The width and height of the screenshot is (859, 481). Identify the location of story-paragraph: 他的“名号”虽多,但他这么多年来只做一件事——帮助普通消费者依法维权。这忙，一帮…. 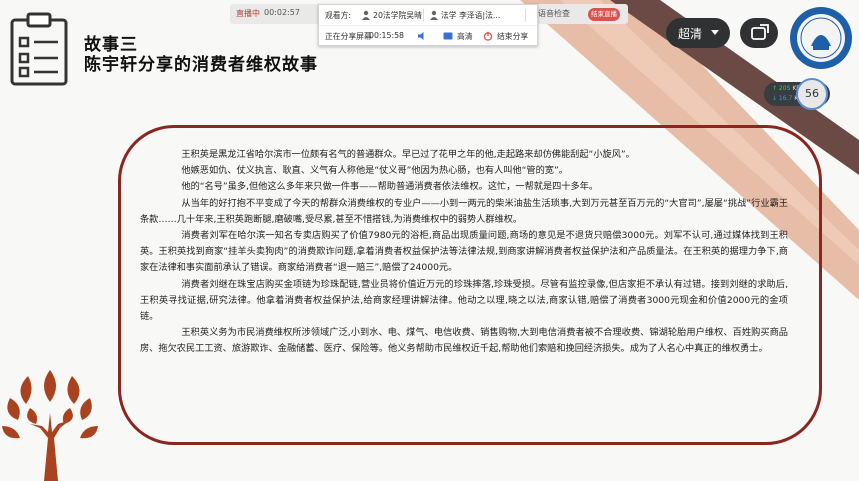
(390, 187).